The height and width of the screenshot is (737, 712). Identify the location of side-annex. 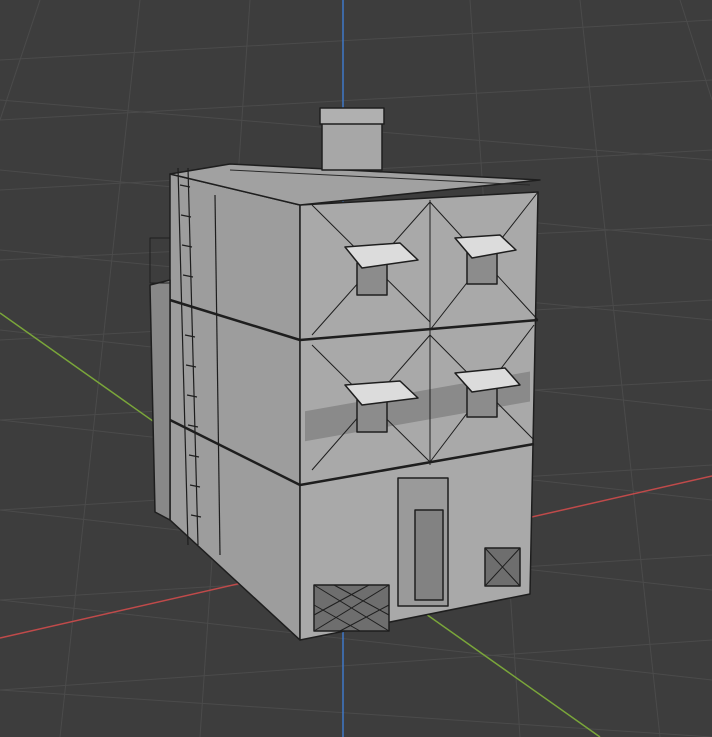
(160, 400).